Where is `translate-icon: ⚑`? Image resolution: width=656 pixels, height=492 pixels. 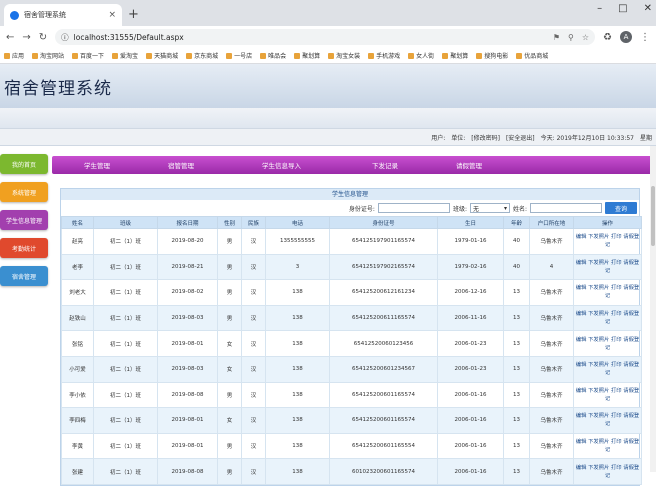 translate-icon: ⚑ is located at coordinates (556, 37).